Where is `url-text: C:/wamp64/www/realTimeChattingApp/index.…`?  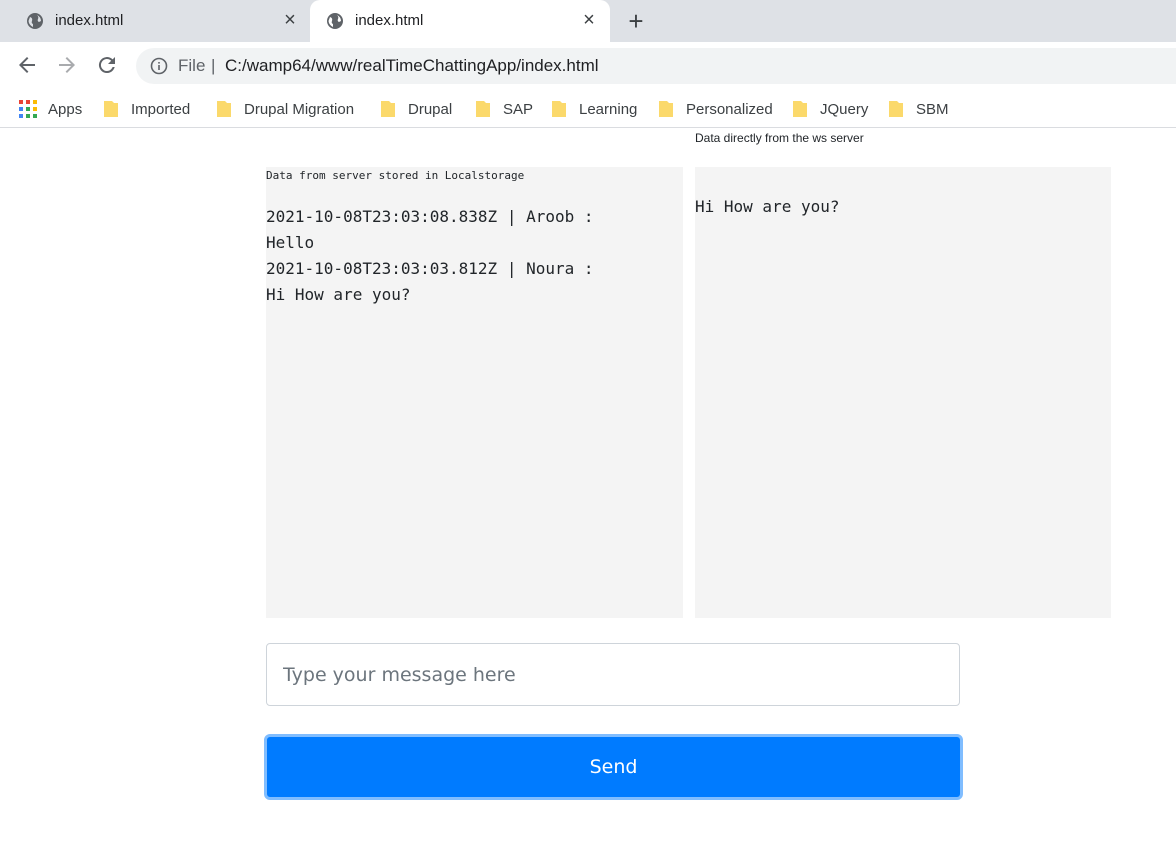
url-text: C:/wamp64/www/realTimeChattingApp/index.… is located at coordinates (412, 66).